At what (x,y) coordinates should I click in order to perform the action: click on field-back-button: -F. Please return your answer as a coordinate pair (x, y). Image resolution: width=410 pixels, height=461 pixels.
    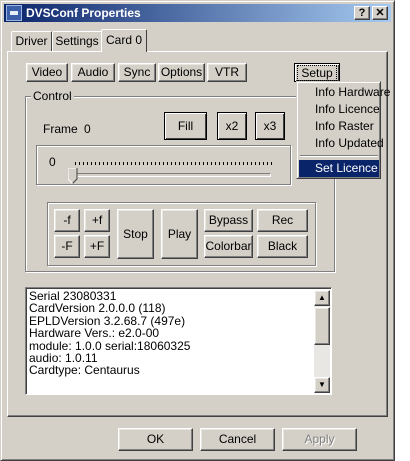
    Looking at the image, I should click on (67, 246).